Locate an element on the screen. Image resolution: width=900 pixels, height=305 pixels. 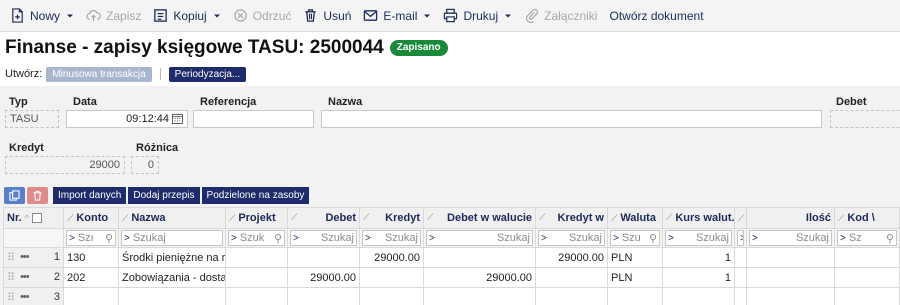
cell-konto: 130 is located at coordinates (91, 257).